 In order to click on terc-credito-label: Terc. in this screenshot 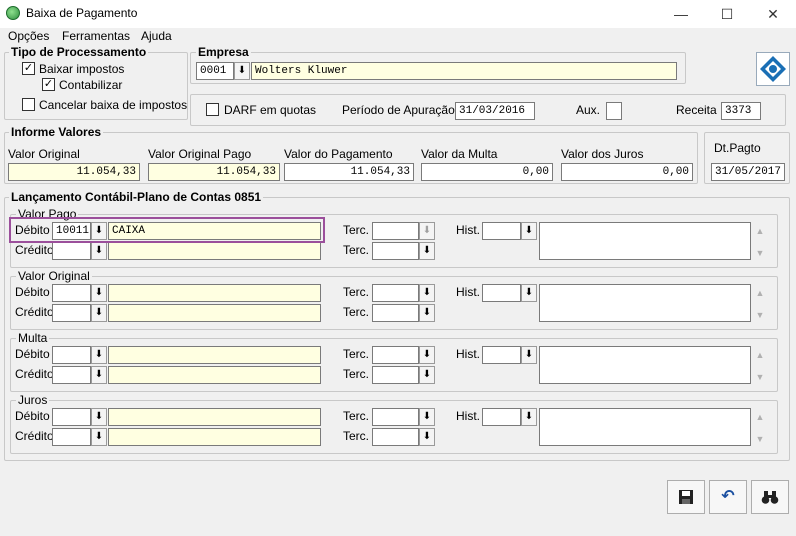, I will do `click(356, 250)`.